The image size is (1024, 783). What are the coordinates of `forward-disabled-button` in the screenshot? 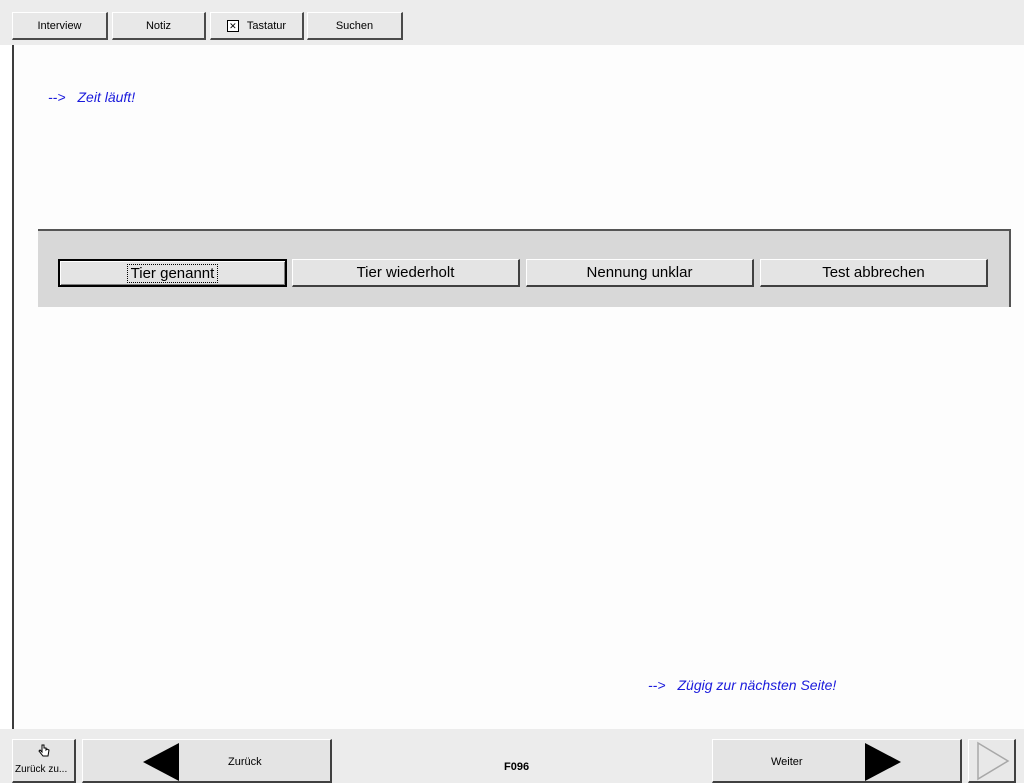 It's located at (992, 761).